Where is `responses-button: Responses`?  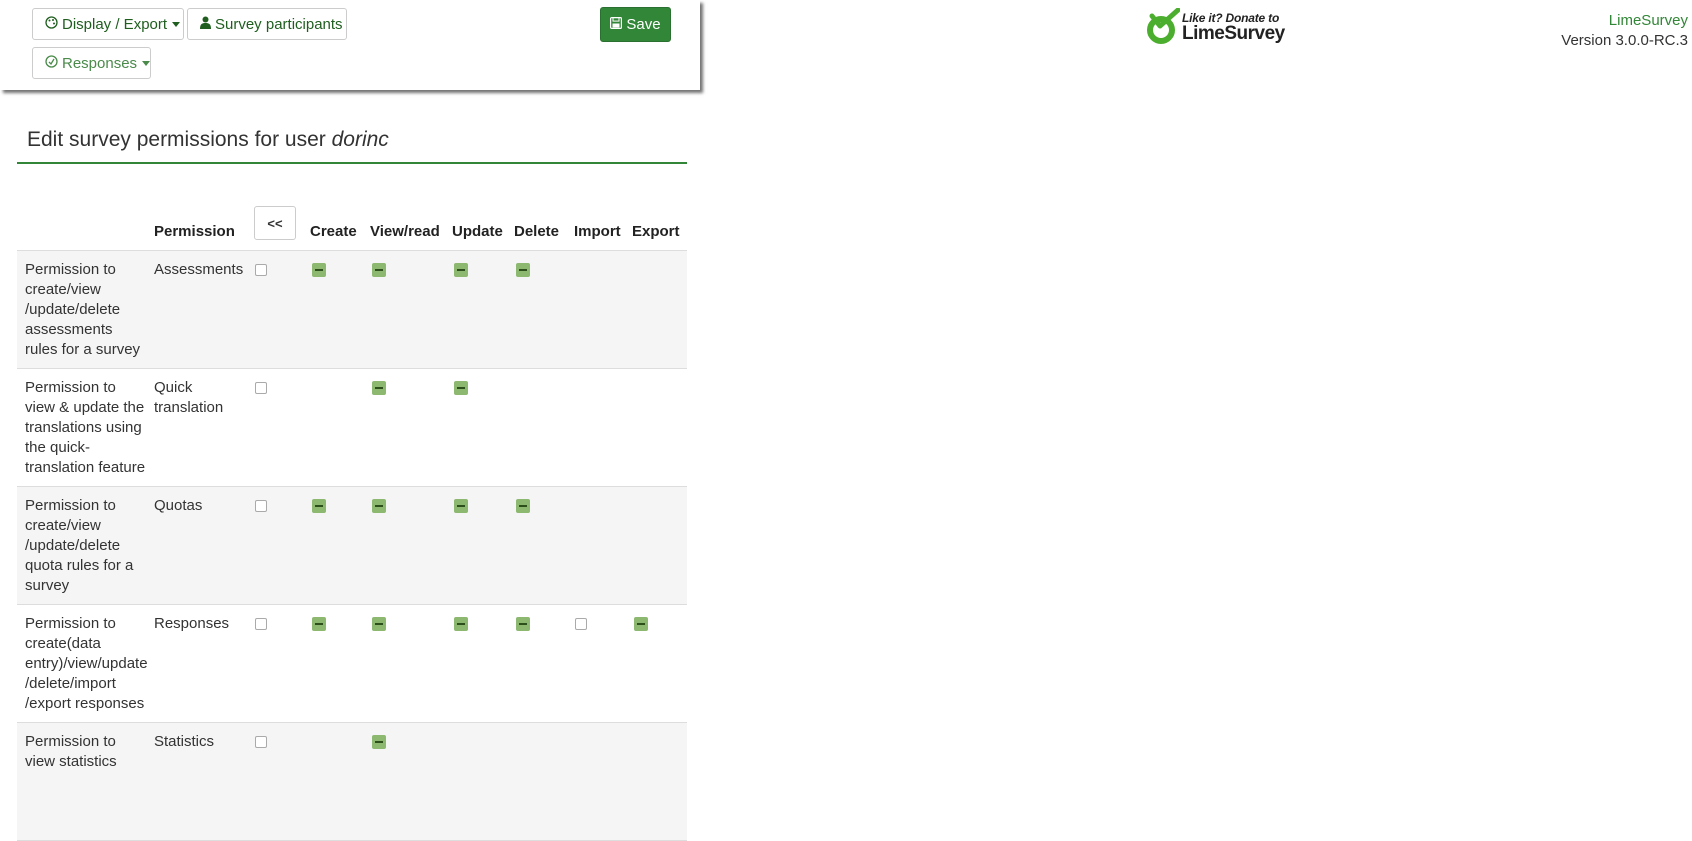 responses-button: Responses is located at coordinates (91, 63).